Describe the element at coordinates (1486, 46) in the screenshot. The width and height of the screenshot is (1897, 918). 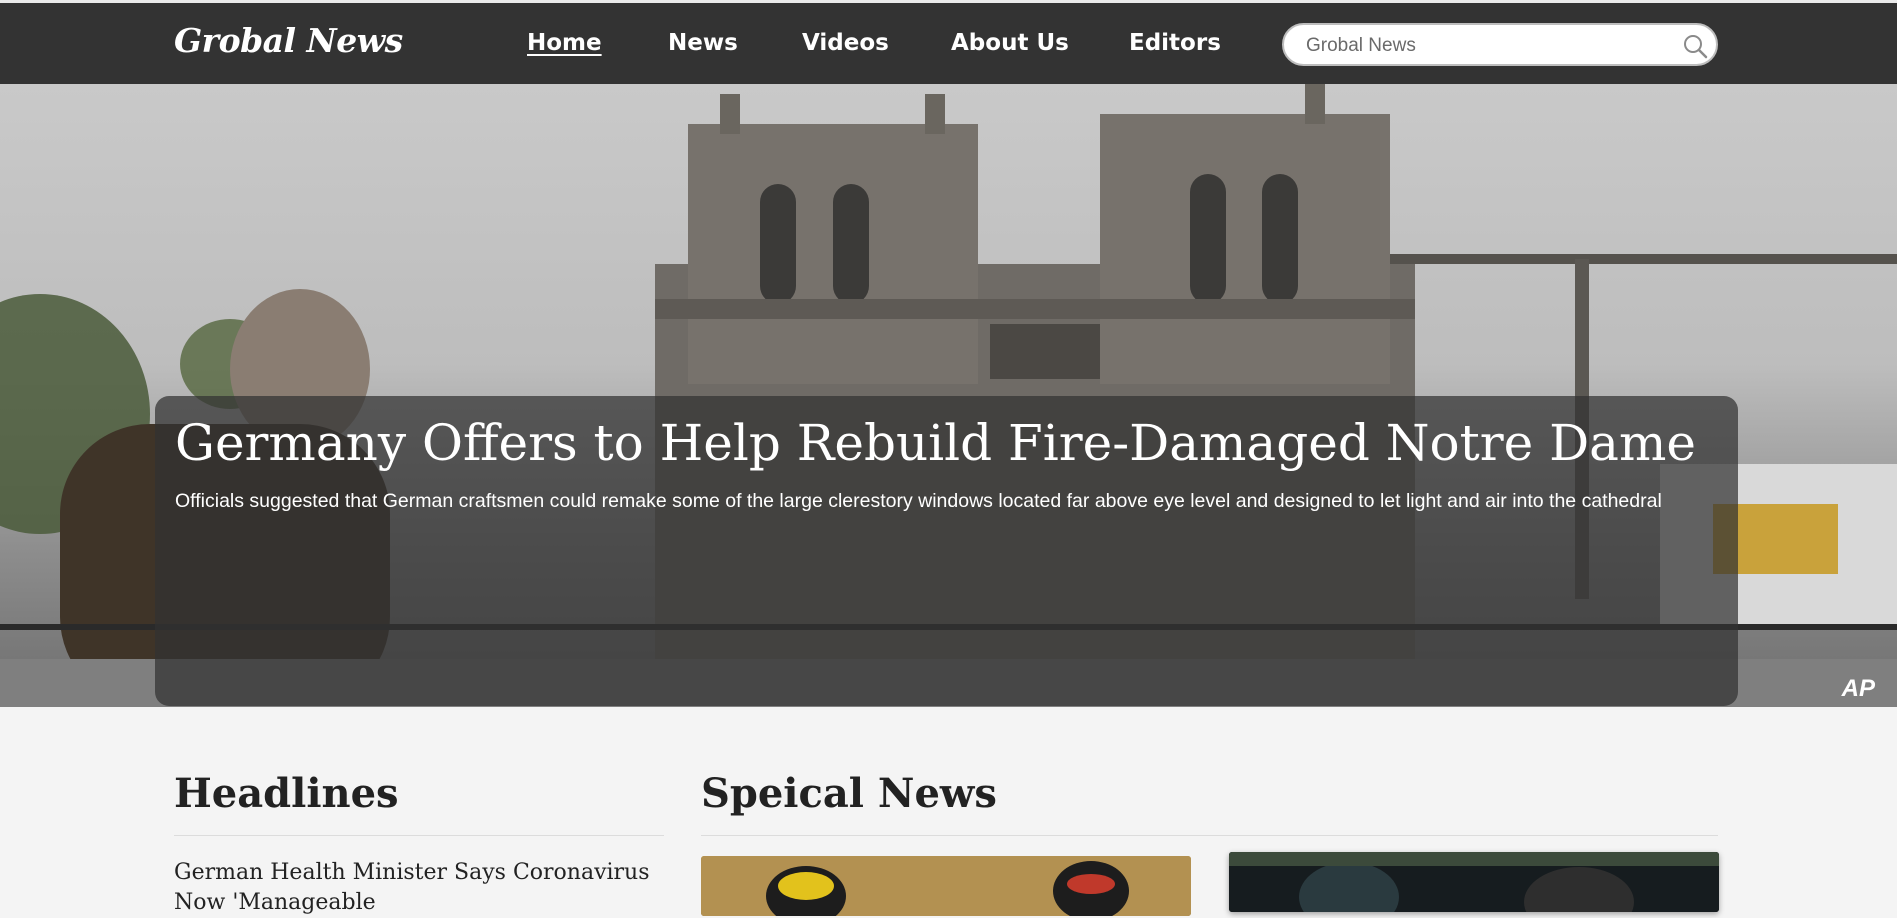
I see `search-input` at that location.